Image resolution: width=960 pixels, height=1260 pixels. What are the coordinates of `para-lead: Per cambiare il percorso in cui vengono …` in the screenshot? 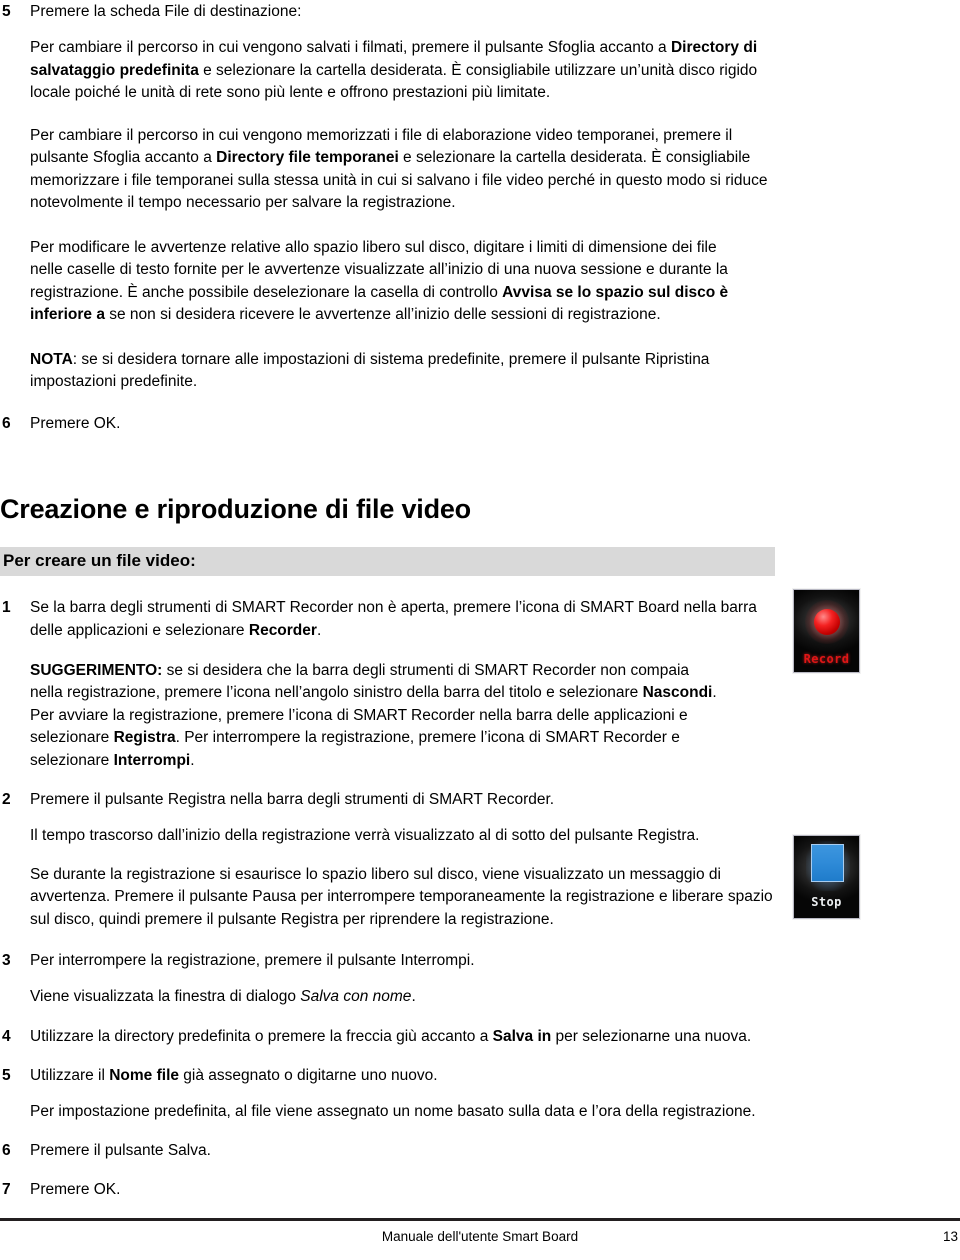 It's located at (350, 47).